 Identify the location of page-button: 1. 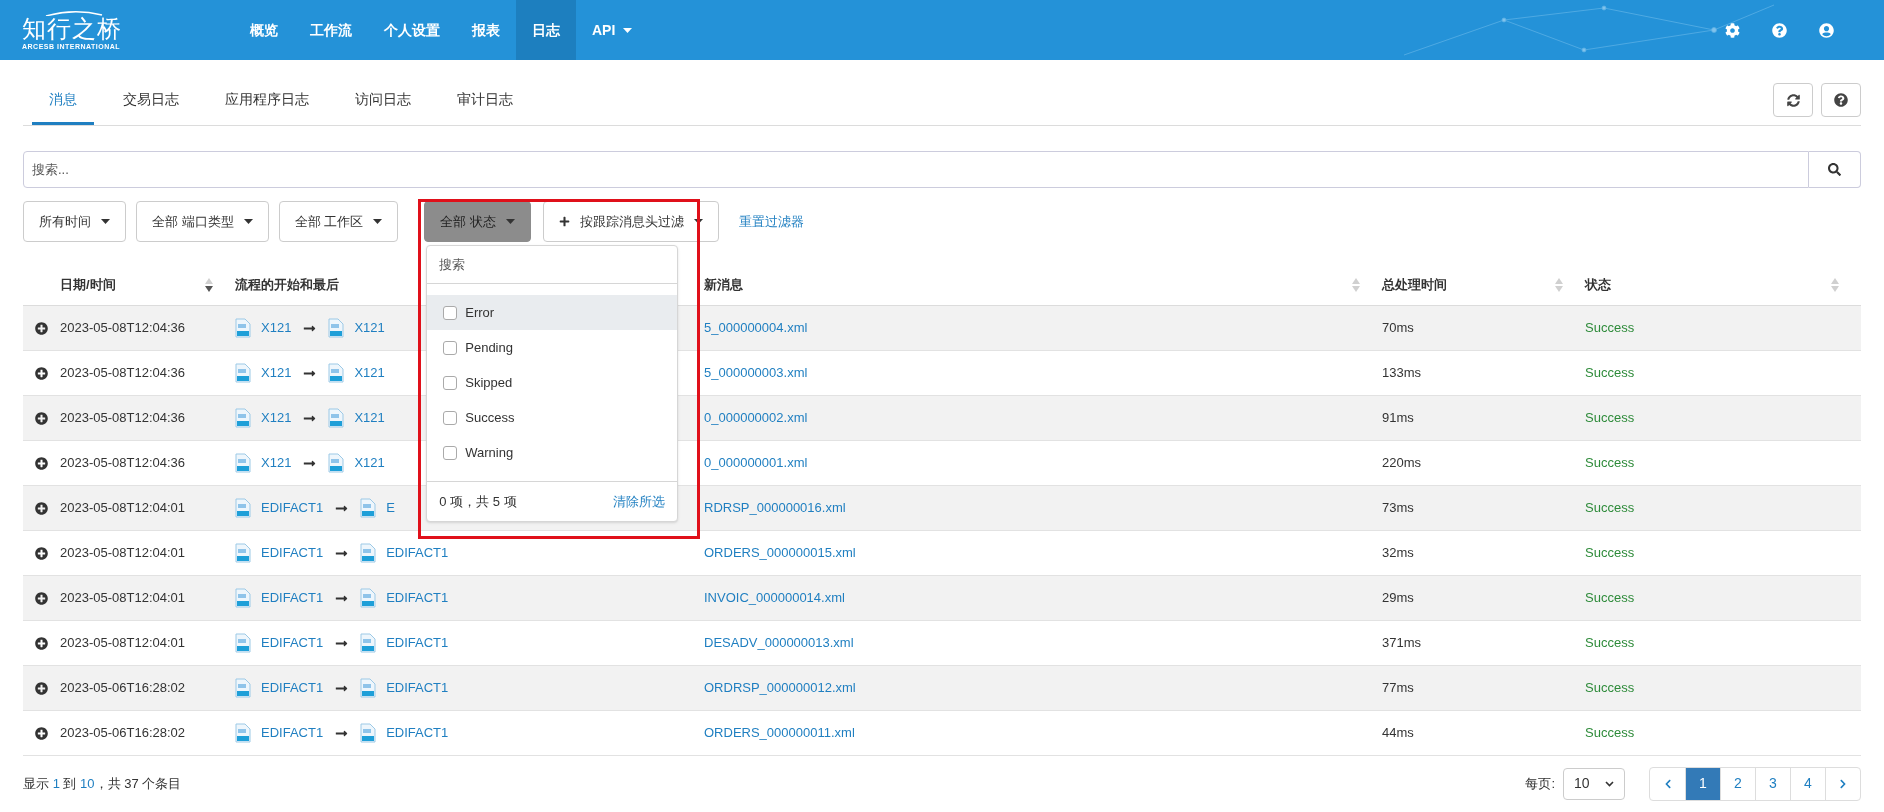
(1702, 783).